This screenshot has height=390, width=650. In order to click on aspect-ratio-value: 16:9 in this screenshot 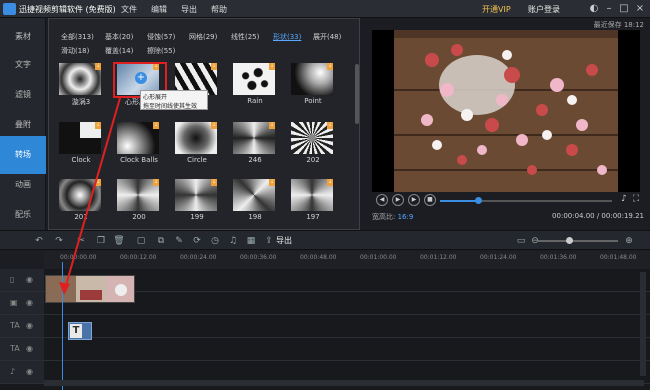, I will do `click(406, 217)`.